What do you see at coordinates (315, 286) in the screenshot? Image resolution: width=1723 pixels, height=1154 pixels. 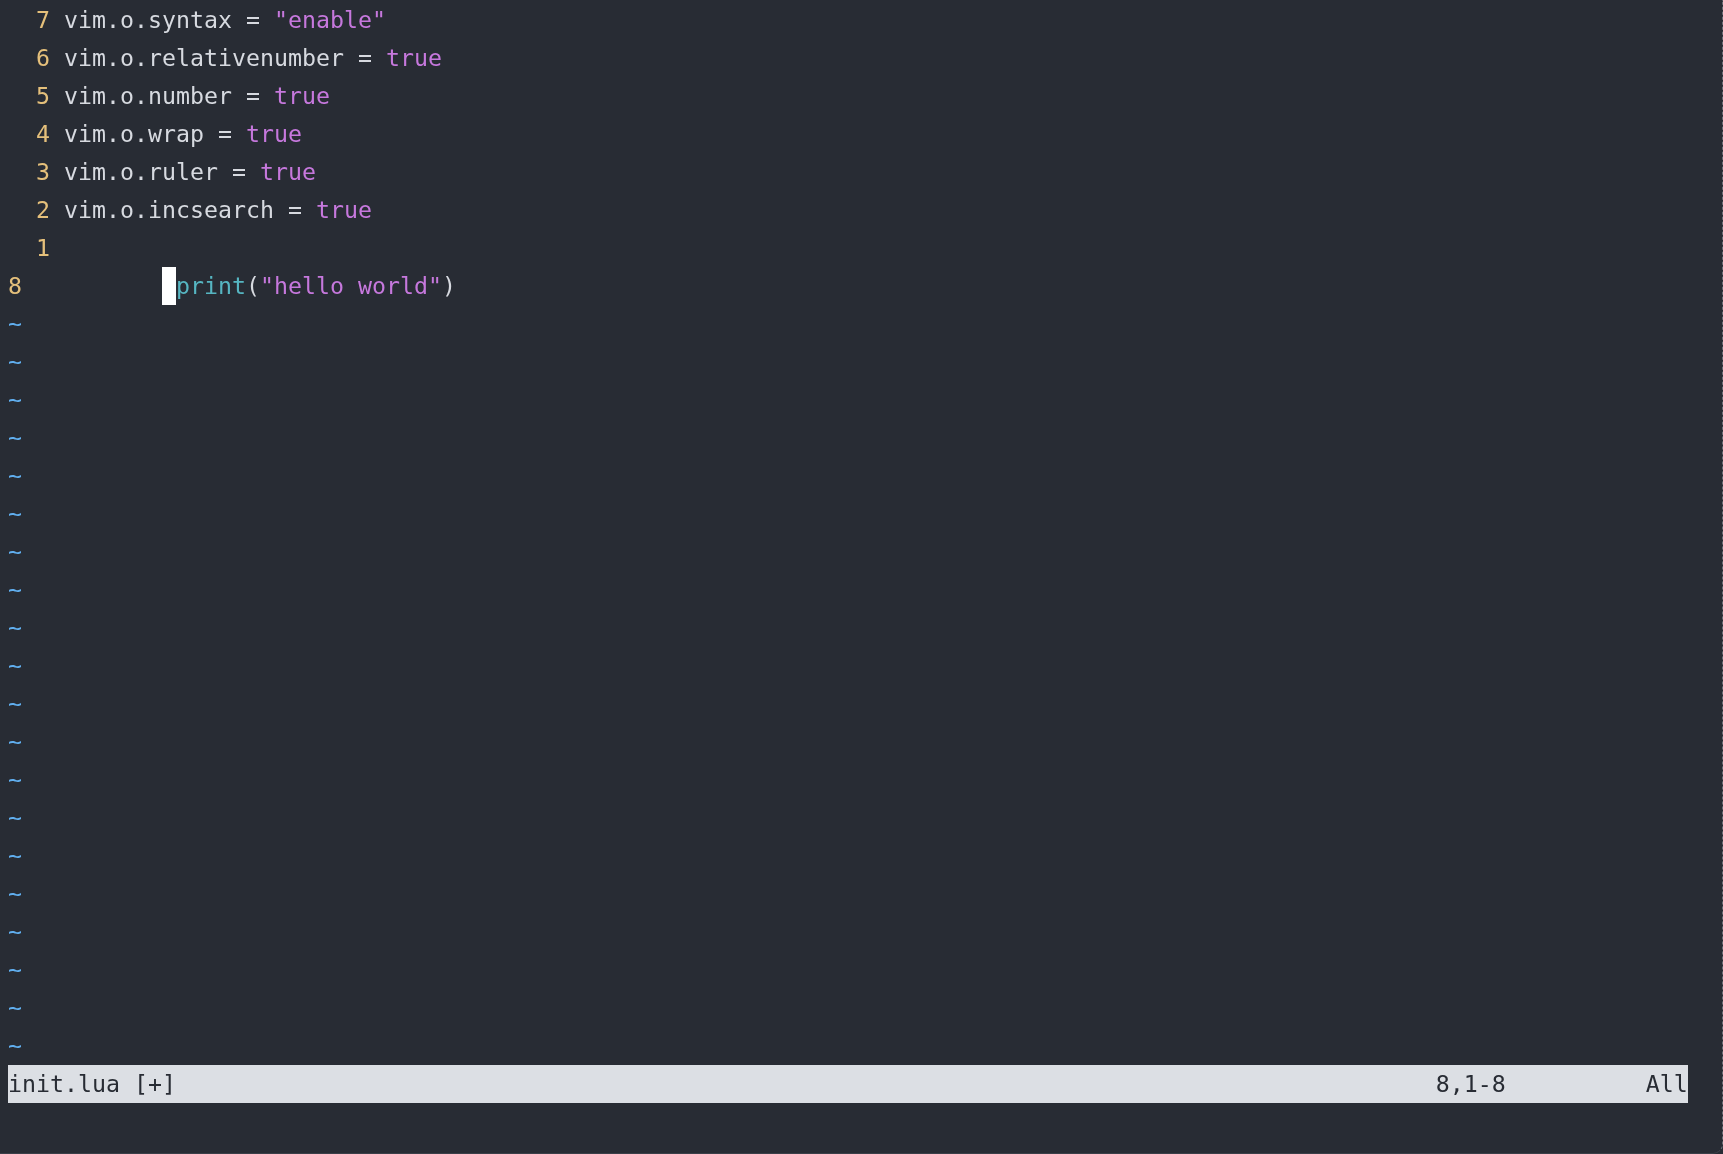 I see `code-line: print("hello world")` at bounding box center [315, 286].